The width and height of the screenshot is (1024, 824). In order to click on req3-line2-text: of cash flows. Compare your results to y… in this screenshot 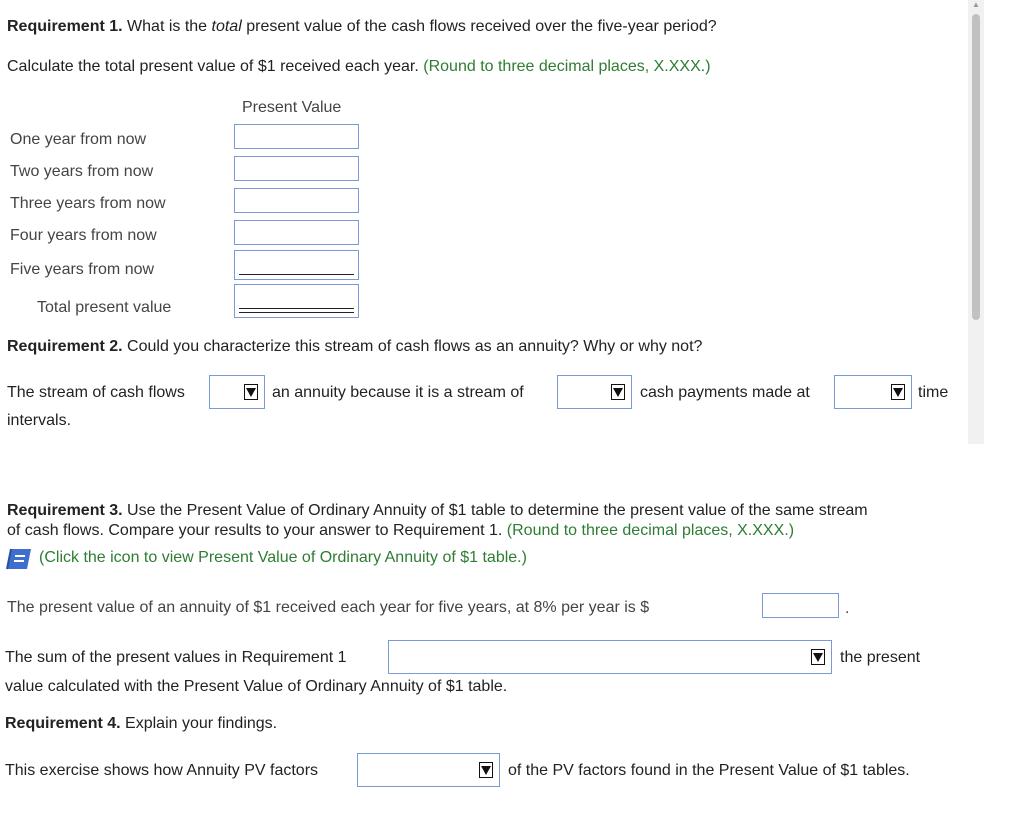, I will do `click(255, 530)`.